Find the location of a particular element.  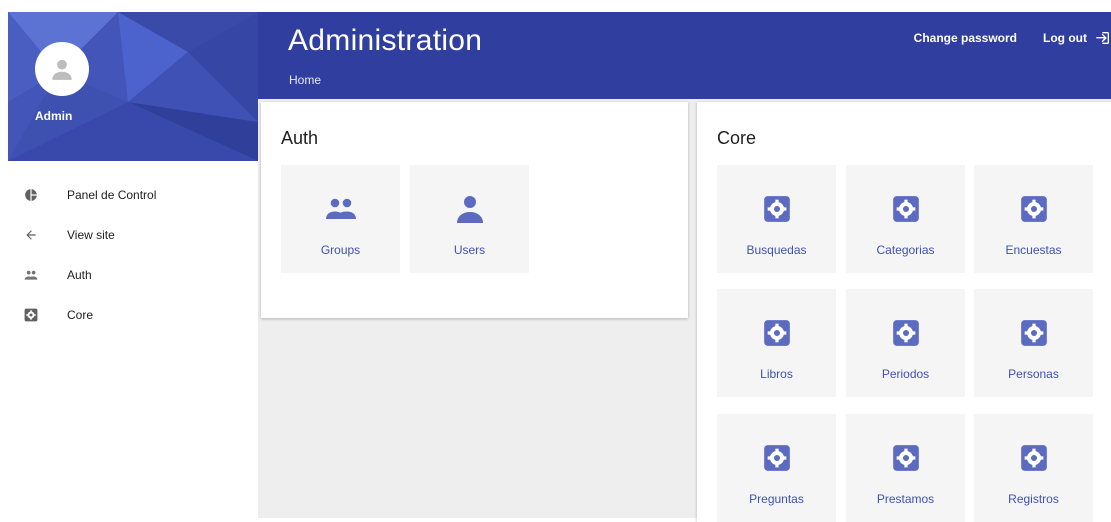

model-tile-prestamos: Prestamos is located at coordinates (905, 468).